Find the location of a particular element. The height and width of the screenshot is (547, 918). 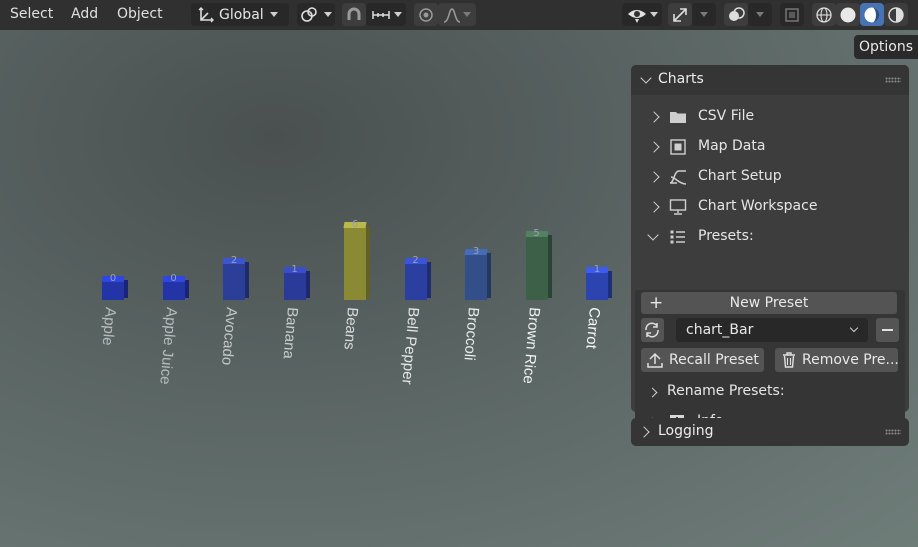

bar-broccoli: 3 is located at coordinates (477, 273).